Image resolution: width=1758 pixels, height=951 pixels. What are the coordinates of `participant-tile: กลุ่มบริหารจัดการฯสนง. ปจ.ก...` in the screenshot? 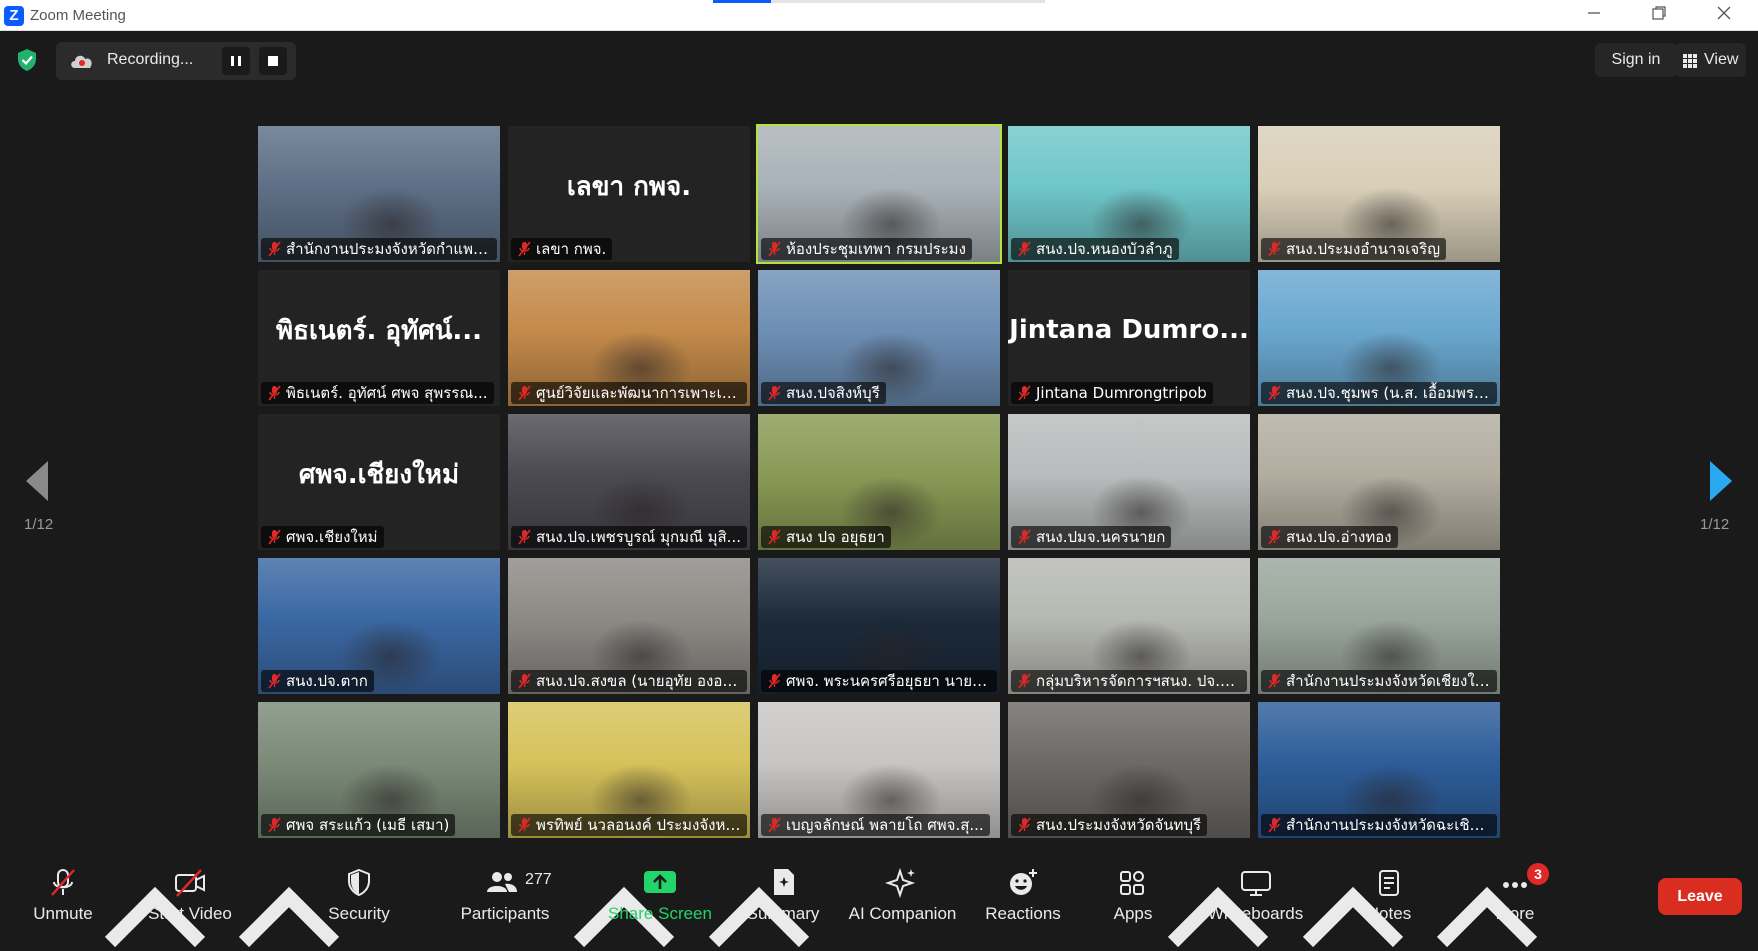 It's located at (1129, 626).